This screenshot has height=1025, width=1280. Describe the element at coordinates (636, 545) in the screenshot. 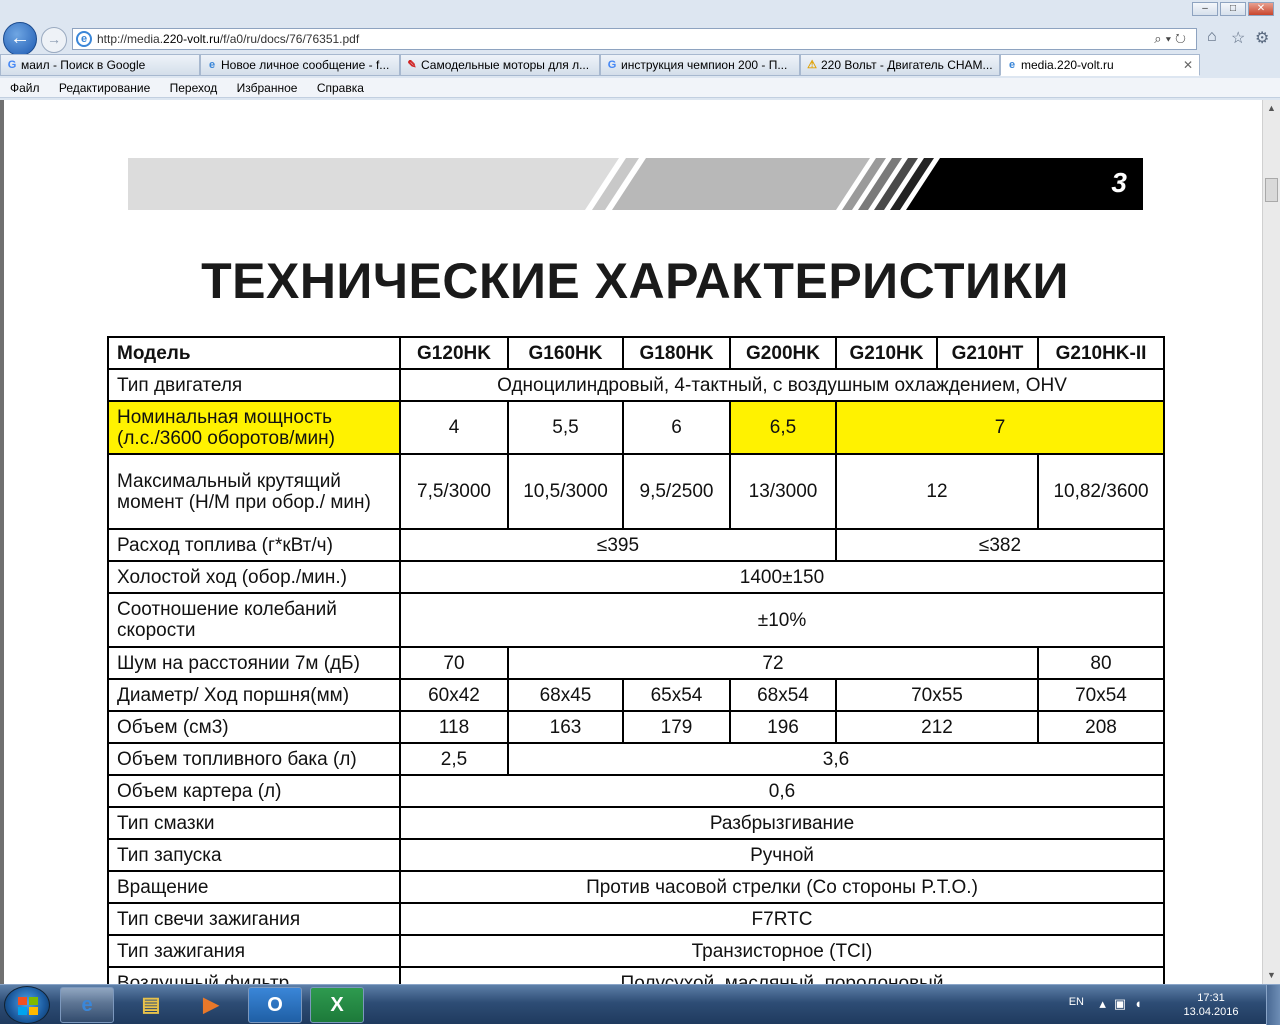

I see `table-row: Расход топлива (г*кВт/ч) ≤395 ≤382` at that location.